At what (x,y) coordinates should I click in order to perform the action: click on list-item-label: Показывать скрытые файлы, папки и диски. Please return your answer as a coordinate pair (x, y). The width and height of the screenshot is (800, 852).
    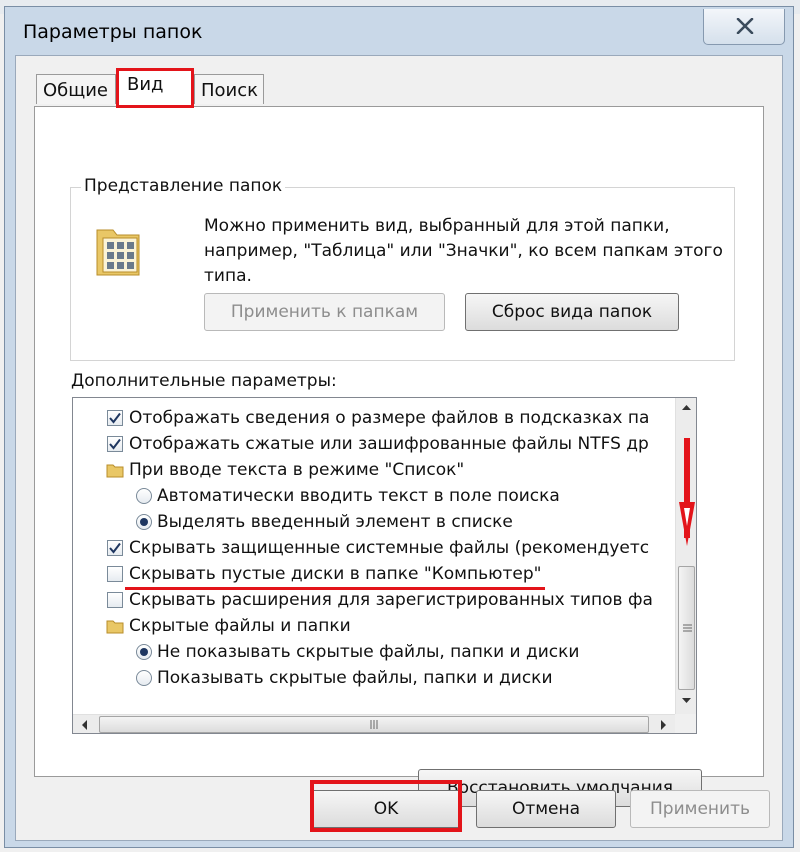
    Looking at the image, I should click on (355, 678).